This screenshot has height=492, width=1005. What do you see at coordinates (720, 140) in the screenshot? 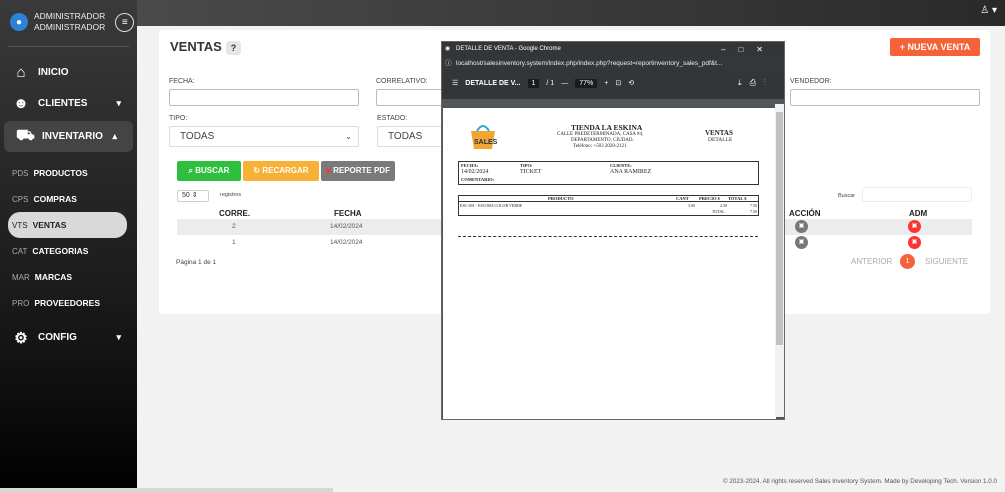
I see `doc-subheading: DETALLE` at bounding box center [720, 140].